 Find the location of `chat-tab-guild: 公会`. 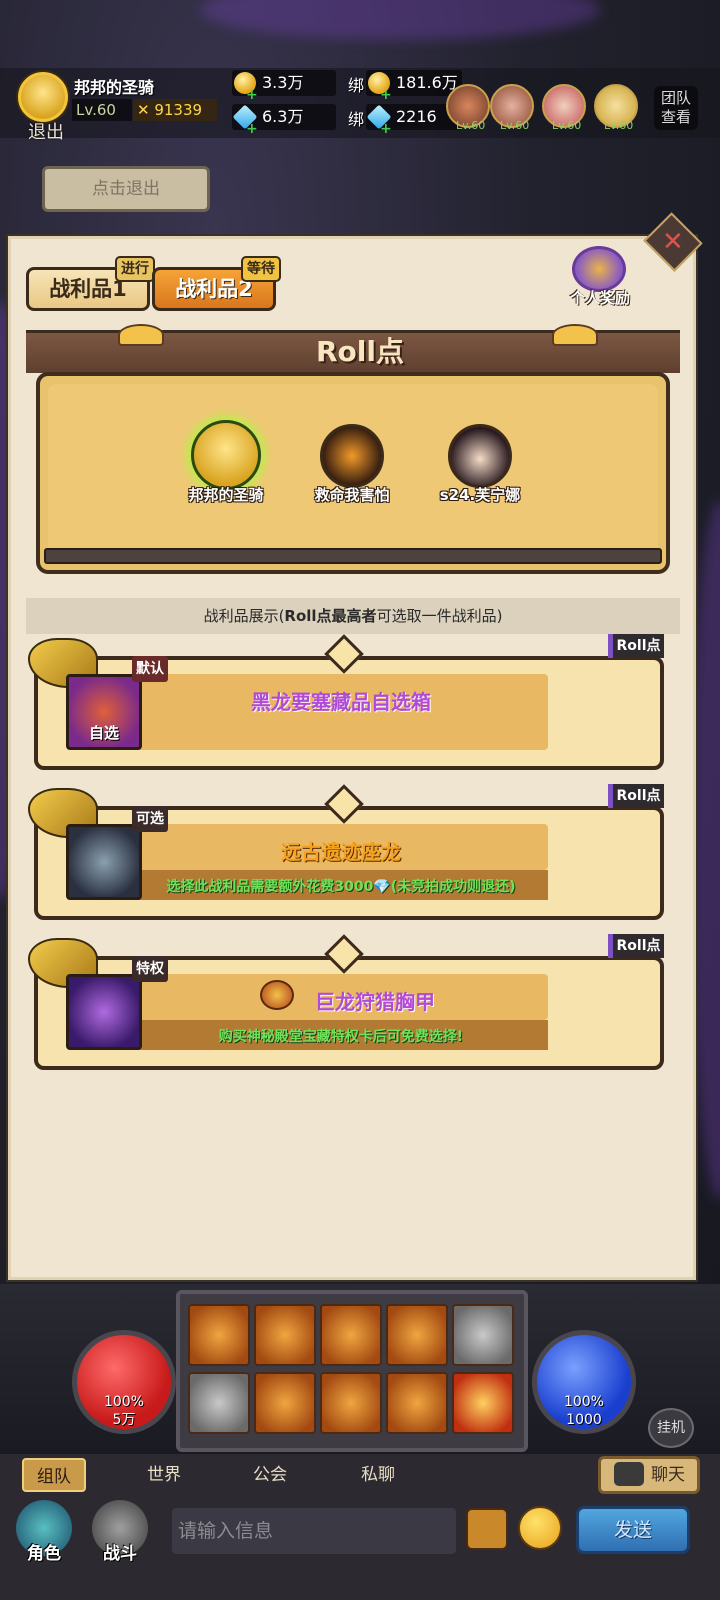

chat-tab-guild: 公会 is located at coordinates (270, 1475).